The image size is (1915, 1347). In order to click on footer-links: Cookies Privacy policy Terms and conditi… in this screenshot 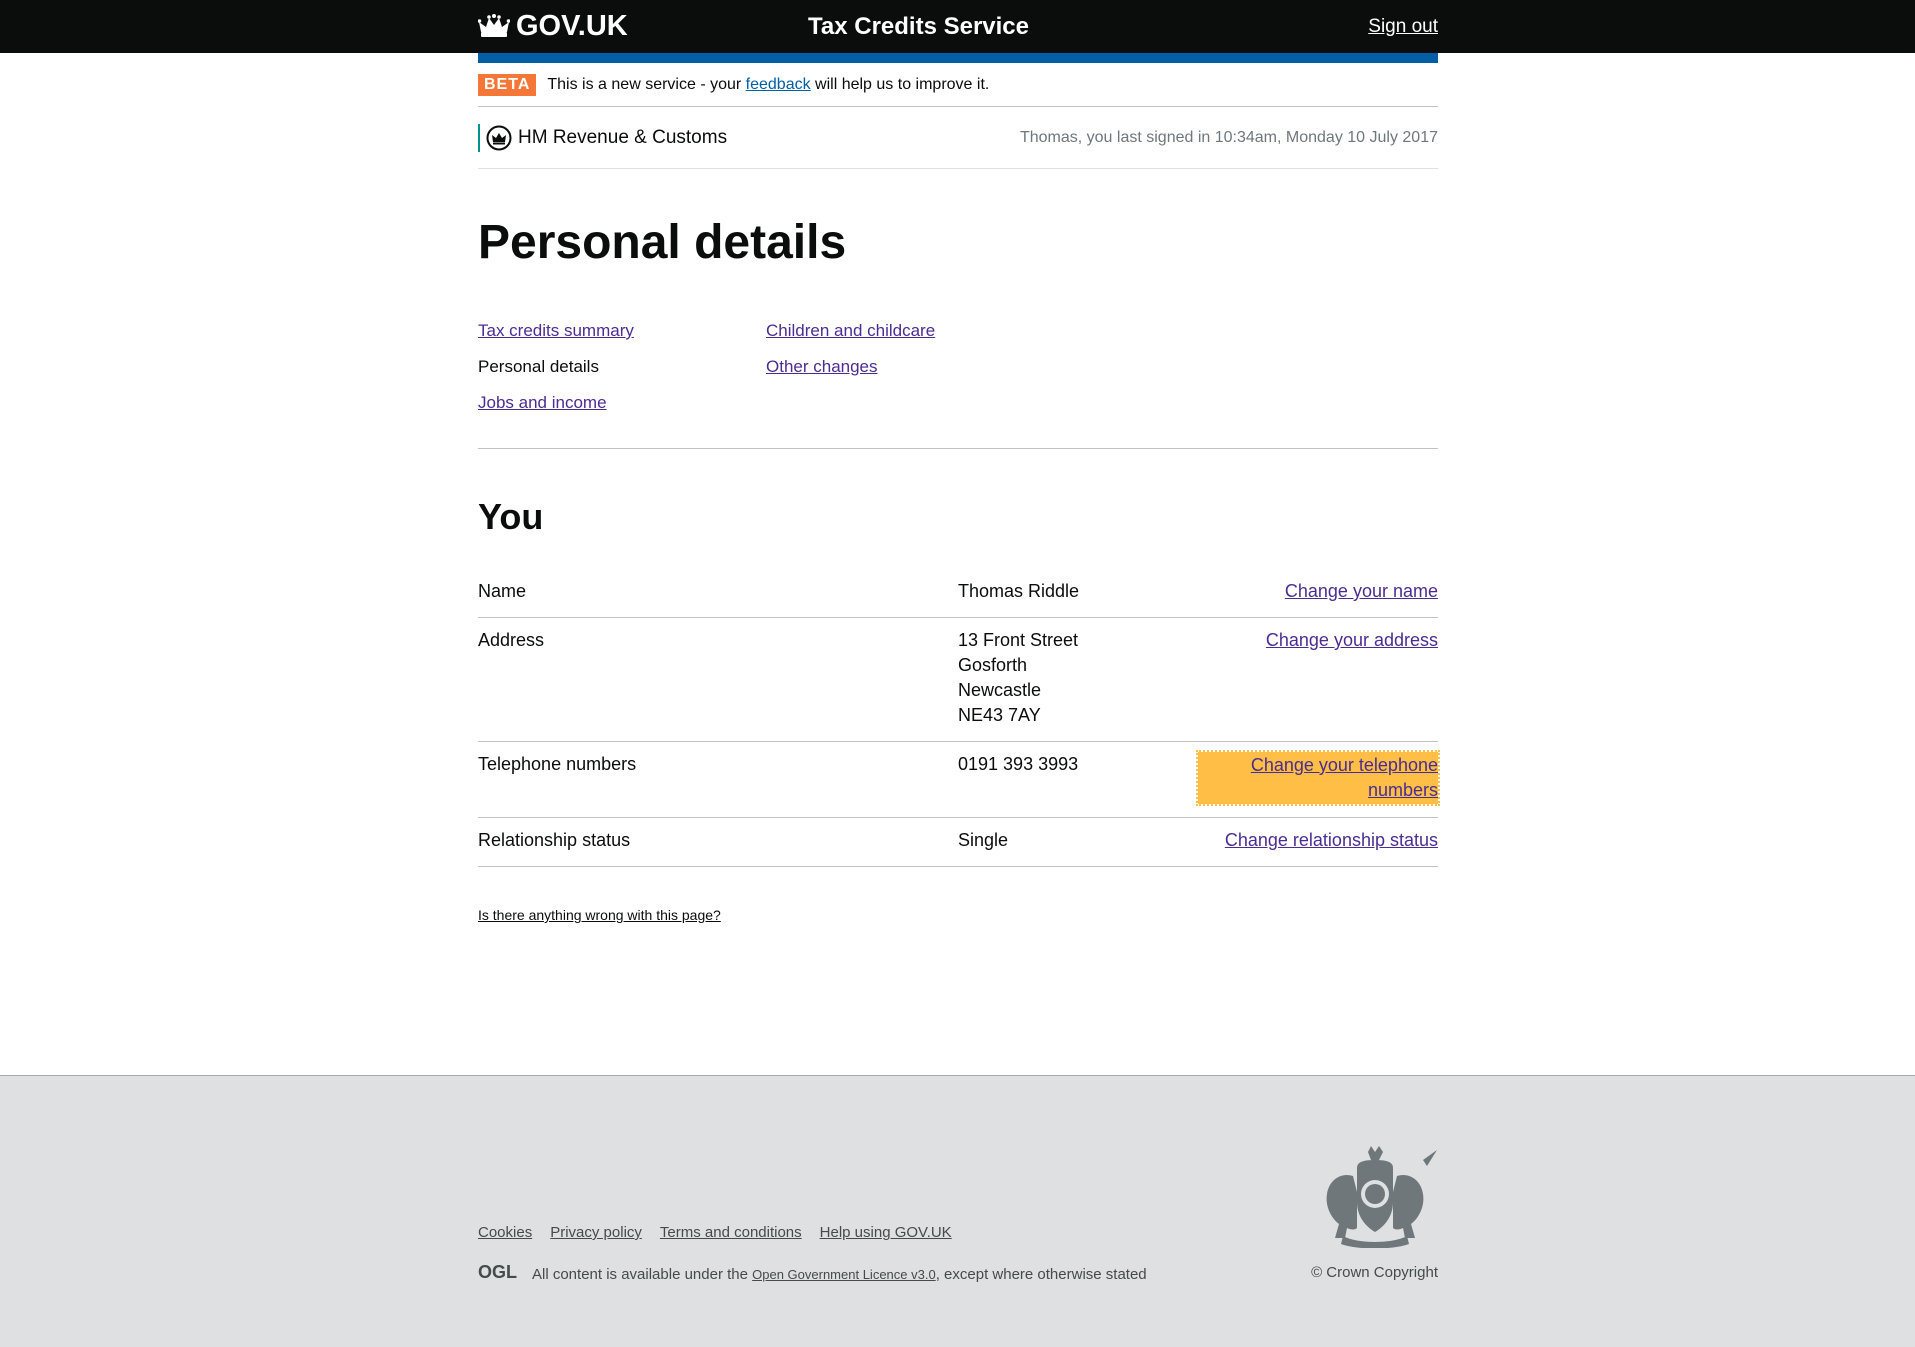, I will do `click(715, 1232)`.